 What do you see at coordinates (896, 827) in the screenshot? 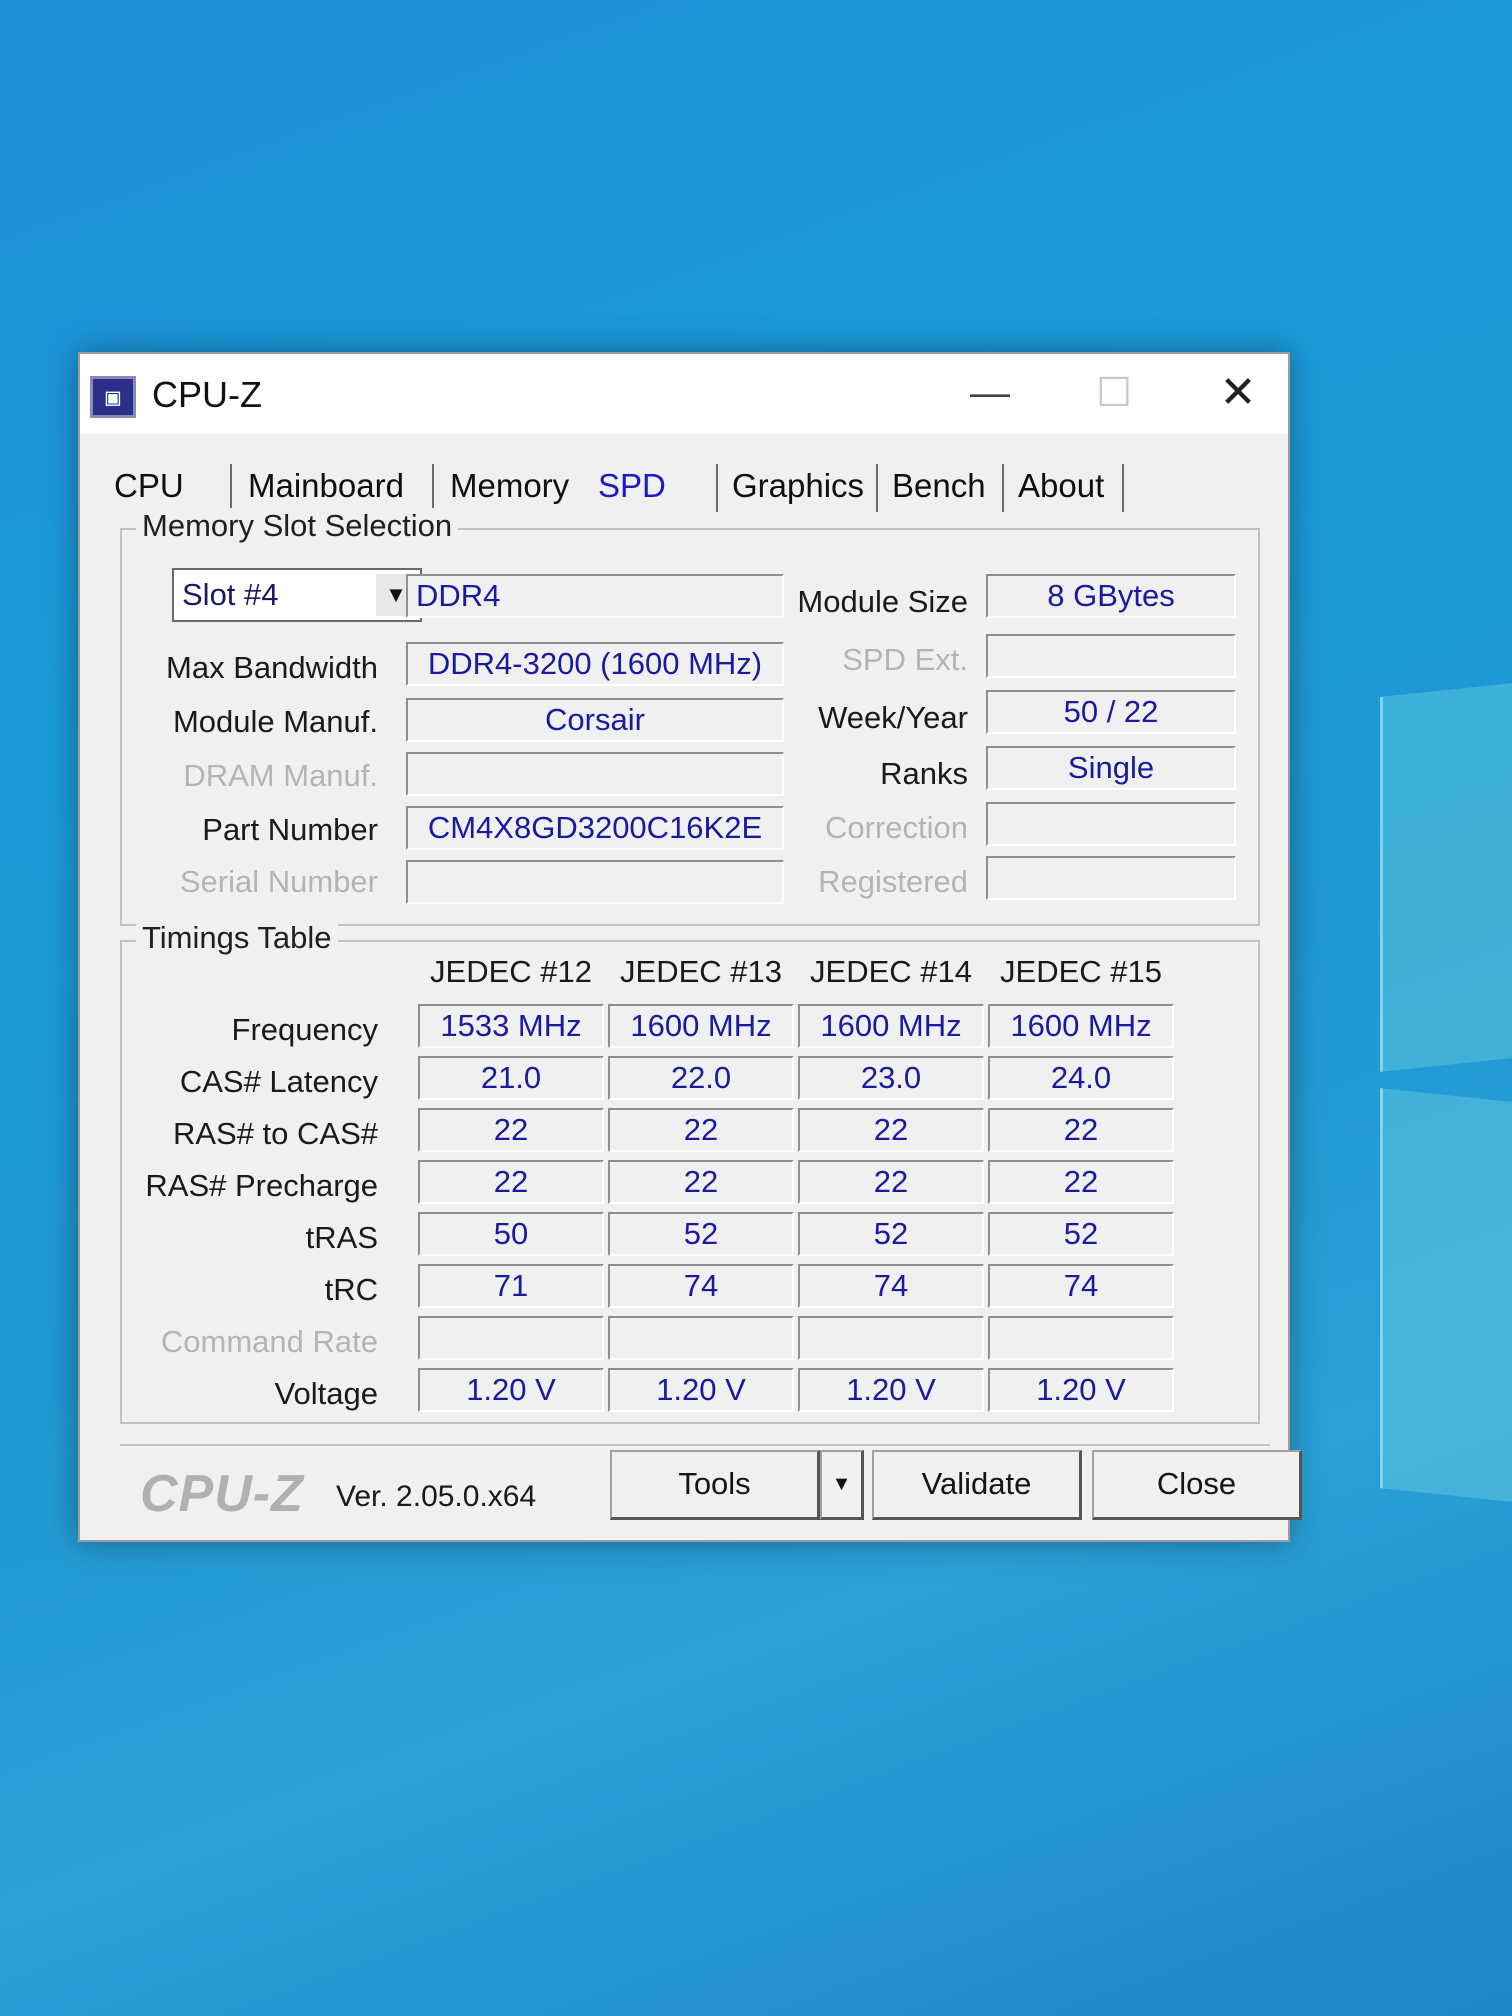
I see `correction-label: Correction` at bounding box center [896, 827].